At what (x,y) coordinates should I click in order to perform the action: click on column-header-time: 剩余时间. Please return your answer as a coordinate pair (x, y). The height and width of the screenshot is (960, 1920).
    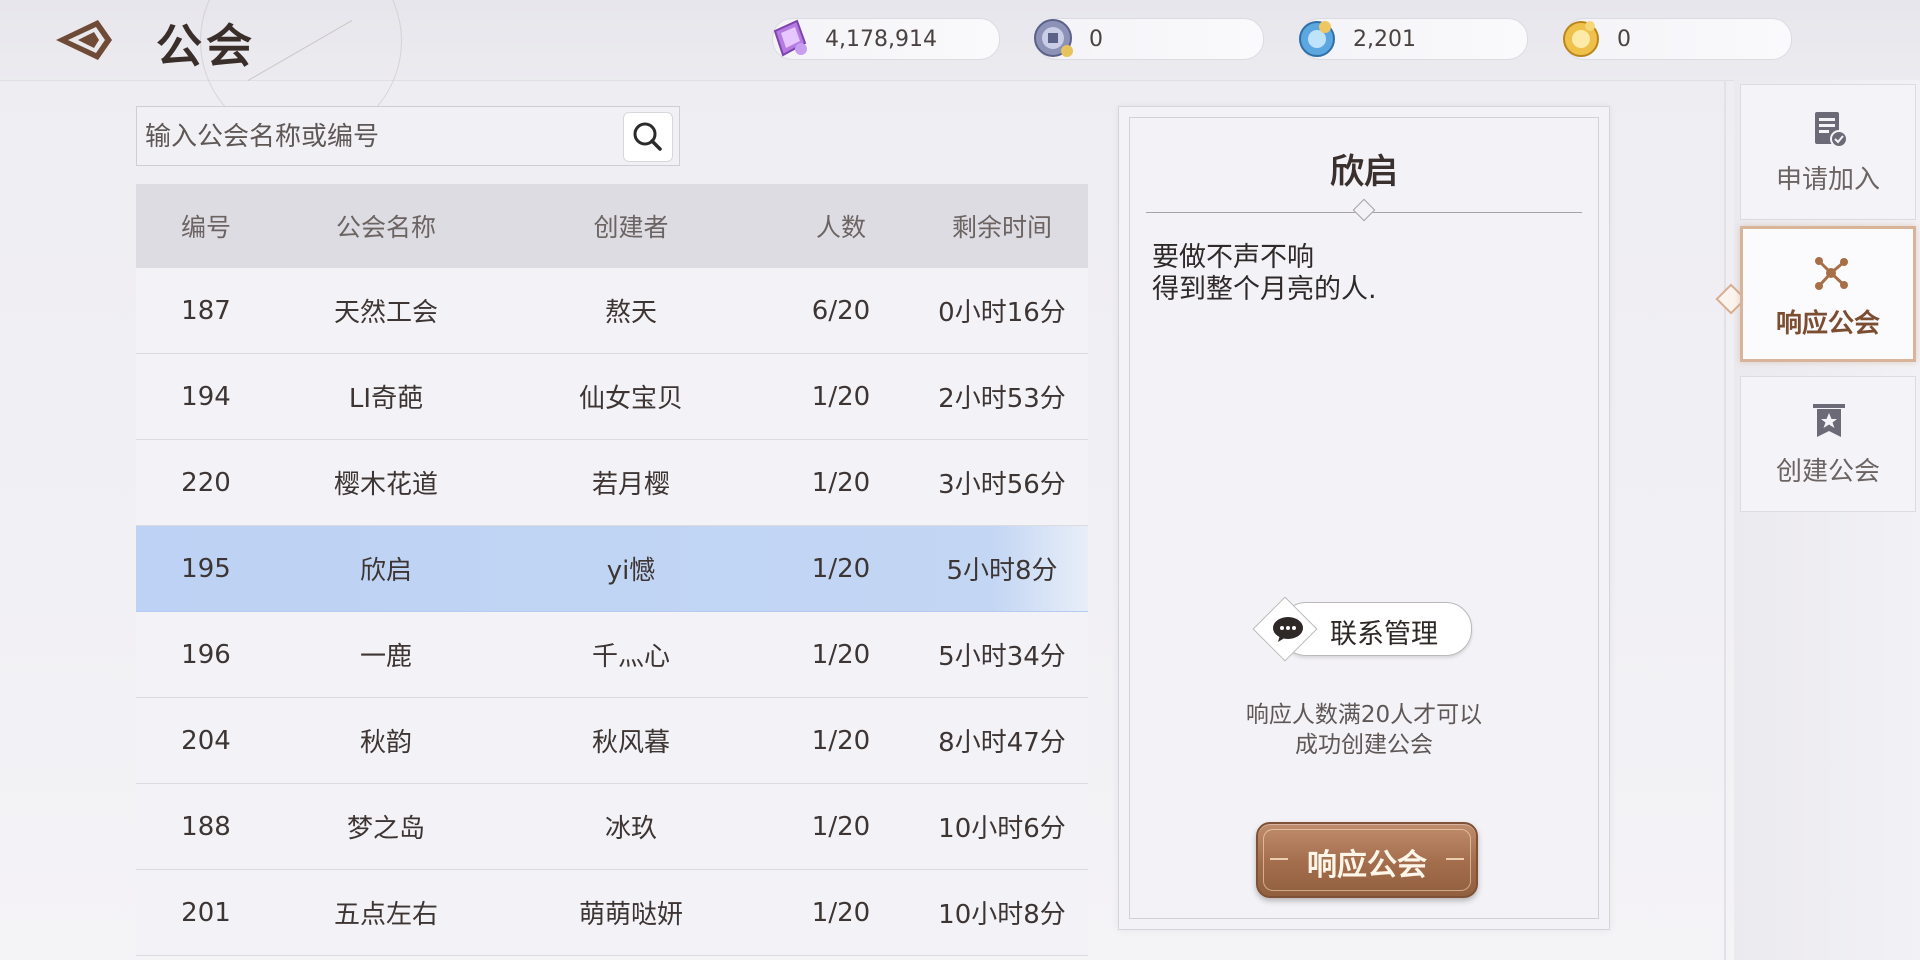
    Looking at the image, I should click on (1001, 227).